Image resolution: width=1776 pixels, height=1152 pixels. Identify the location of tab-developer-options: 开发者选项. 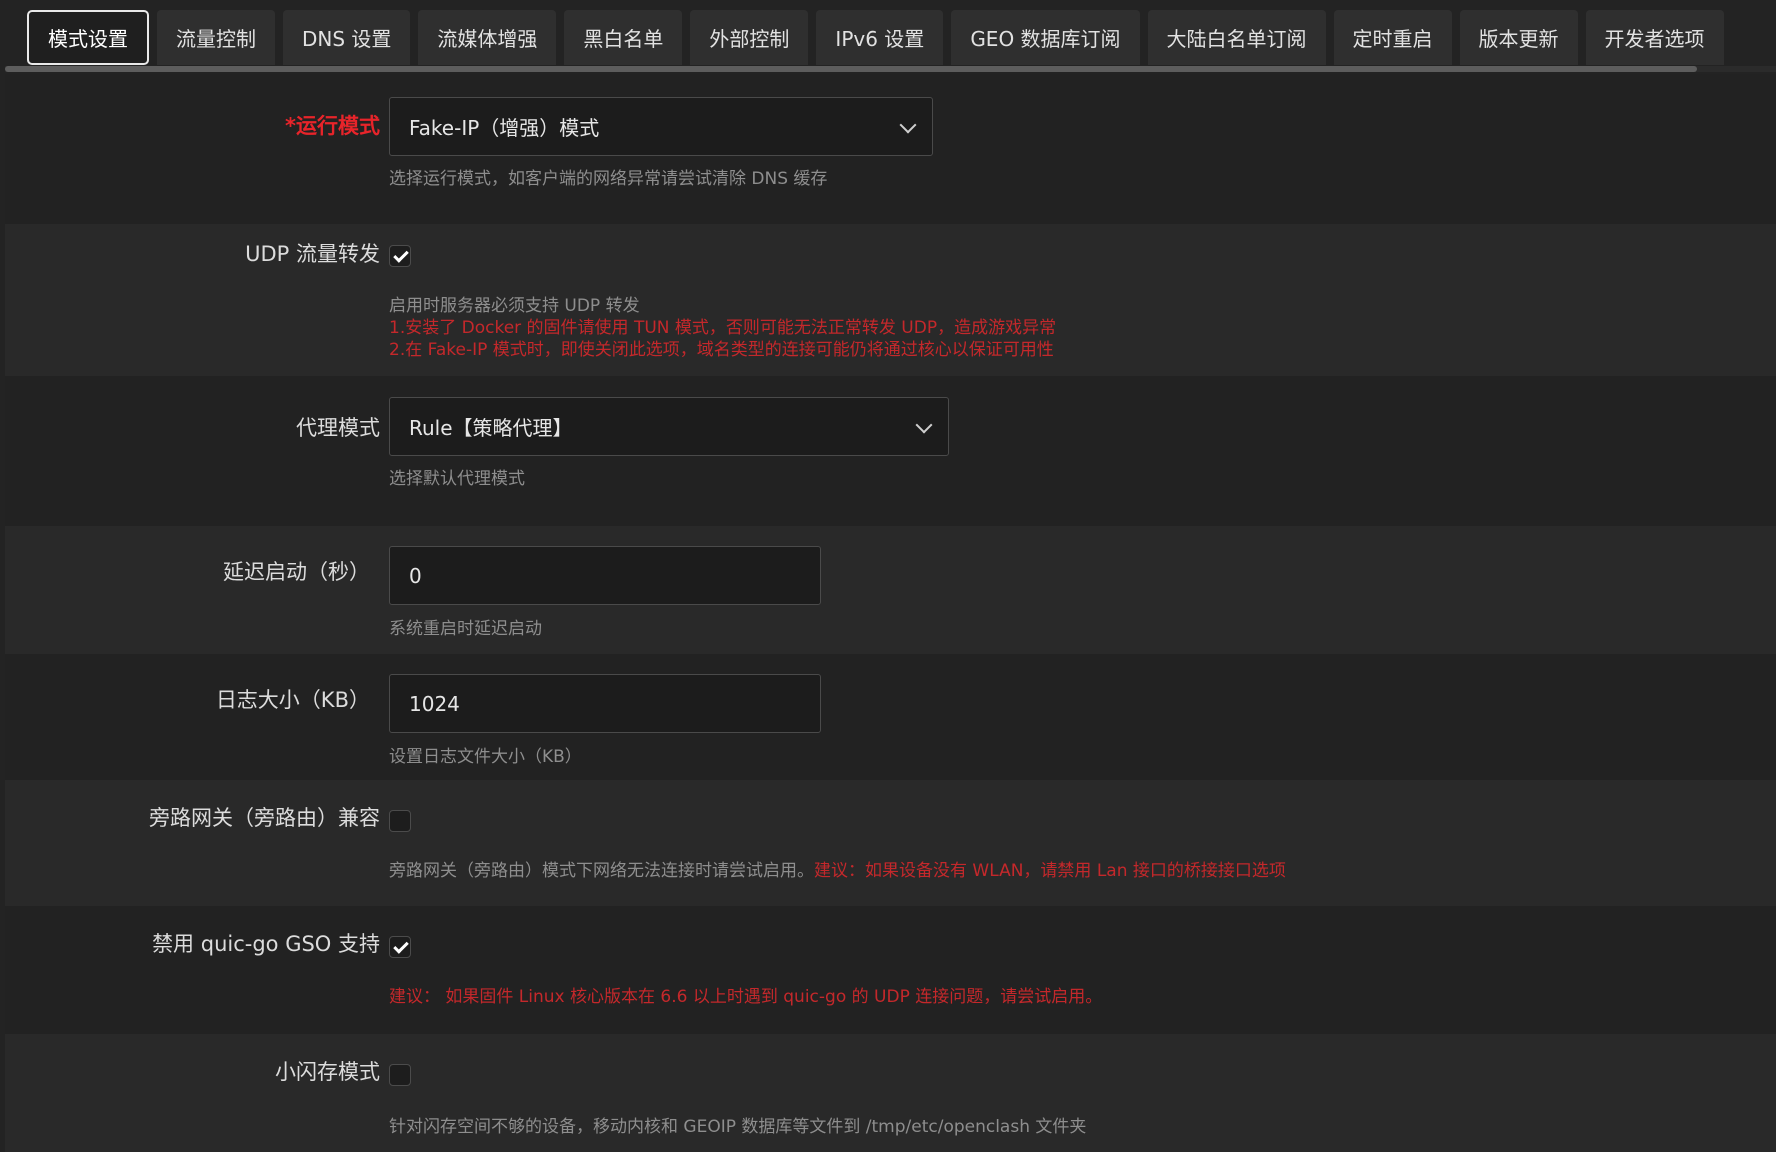
(1654, 37).